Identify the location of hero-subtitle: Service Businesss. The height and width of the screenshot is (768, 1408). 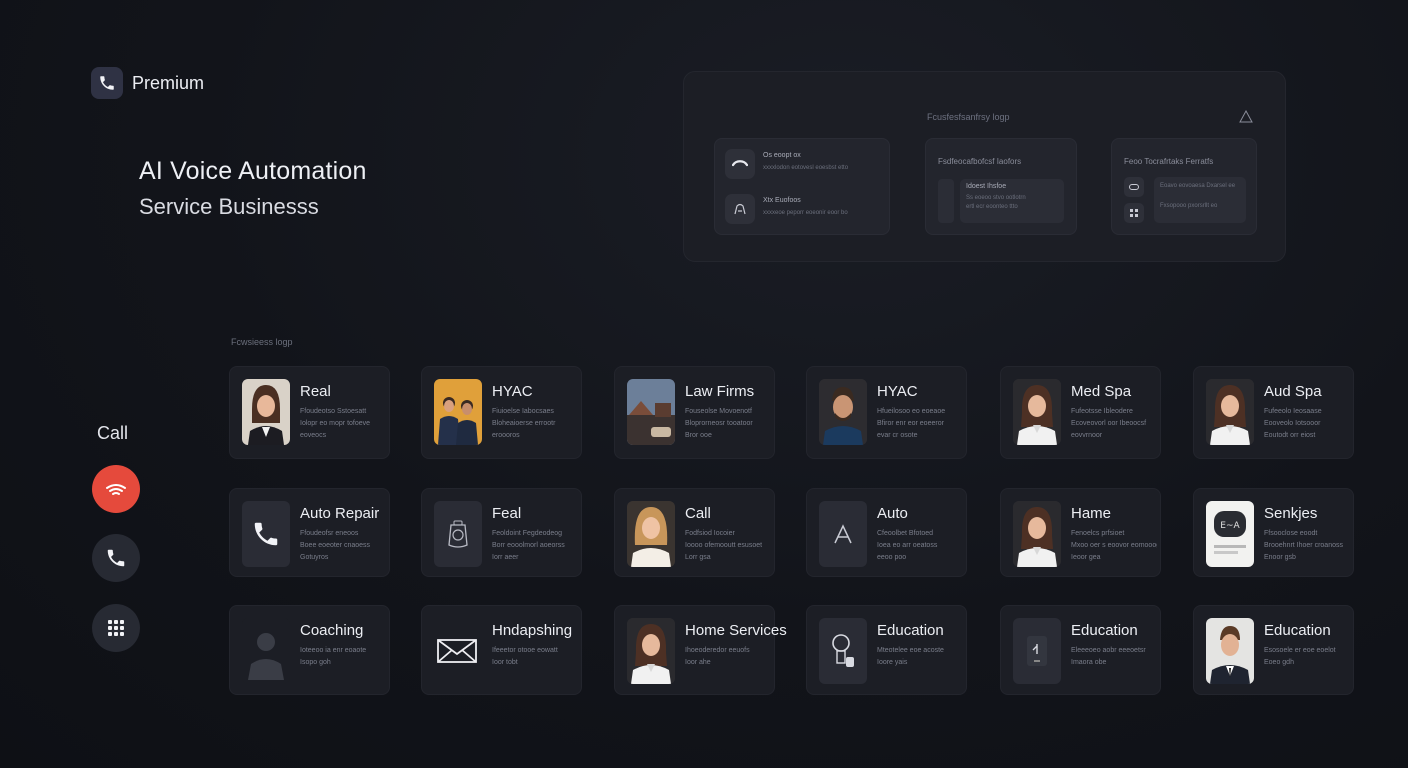
(229, 206).